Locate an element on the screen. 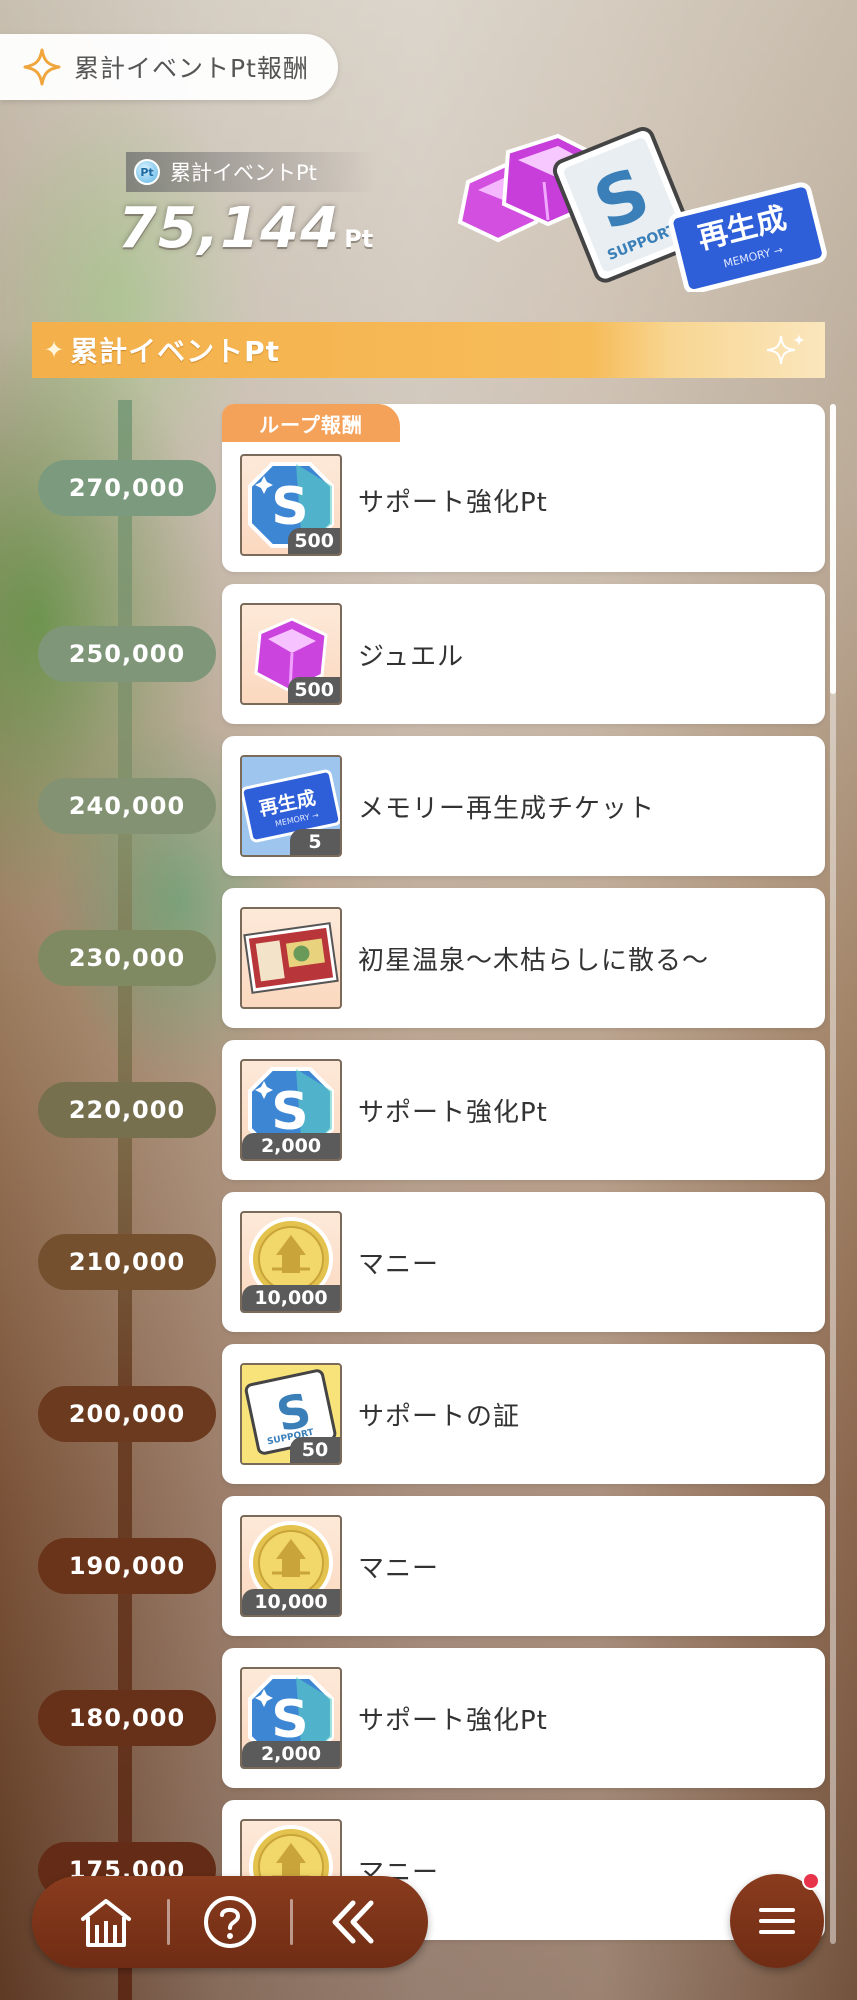  points-label: 累計イベントPt is located at coordinates (243, 173).